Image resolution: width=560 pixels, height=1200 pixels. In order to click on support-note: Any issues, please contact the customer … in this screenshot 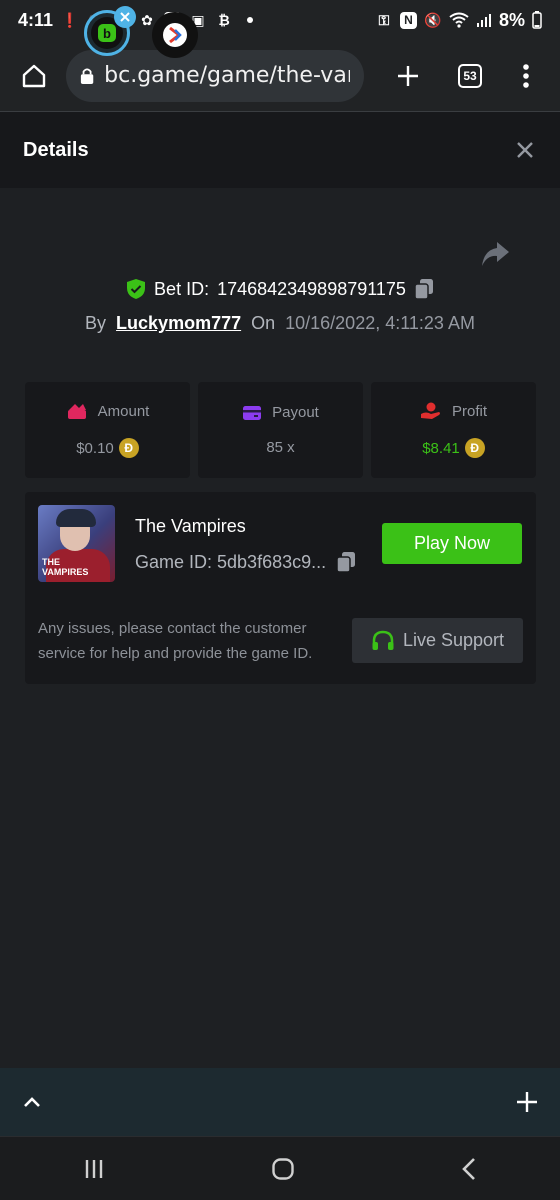, I will do `click(175, 641)`.